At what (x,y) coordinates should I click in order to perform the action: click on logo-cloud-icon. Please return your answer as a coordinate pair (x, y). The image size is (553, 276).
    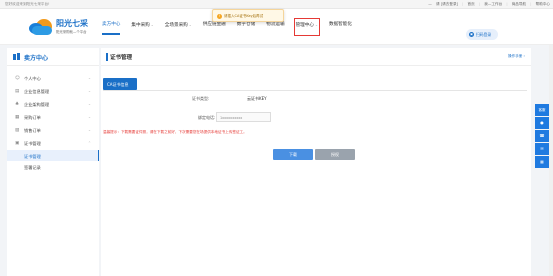
    Looking at the image, I should click on (41, 27).